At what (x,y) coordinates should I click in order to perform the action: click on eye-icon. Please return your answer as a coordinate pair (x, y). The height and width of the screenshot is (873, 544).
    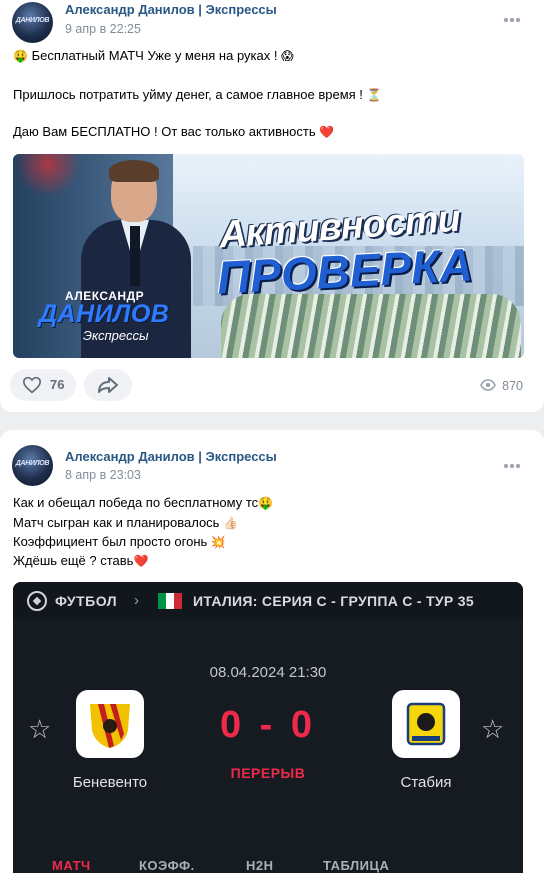
    Looking at the image, I should click on (488, 385).